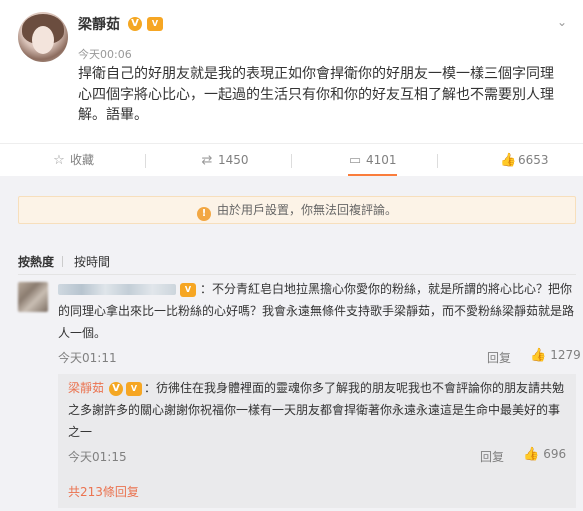 The height and width of the screenshot is (511, 583). Describe the element at coordinates (372, 160) in the screenshot. I see `comment-button: ▭ 4101` at that location.